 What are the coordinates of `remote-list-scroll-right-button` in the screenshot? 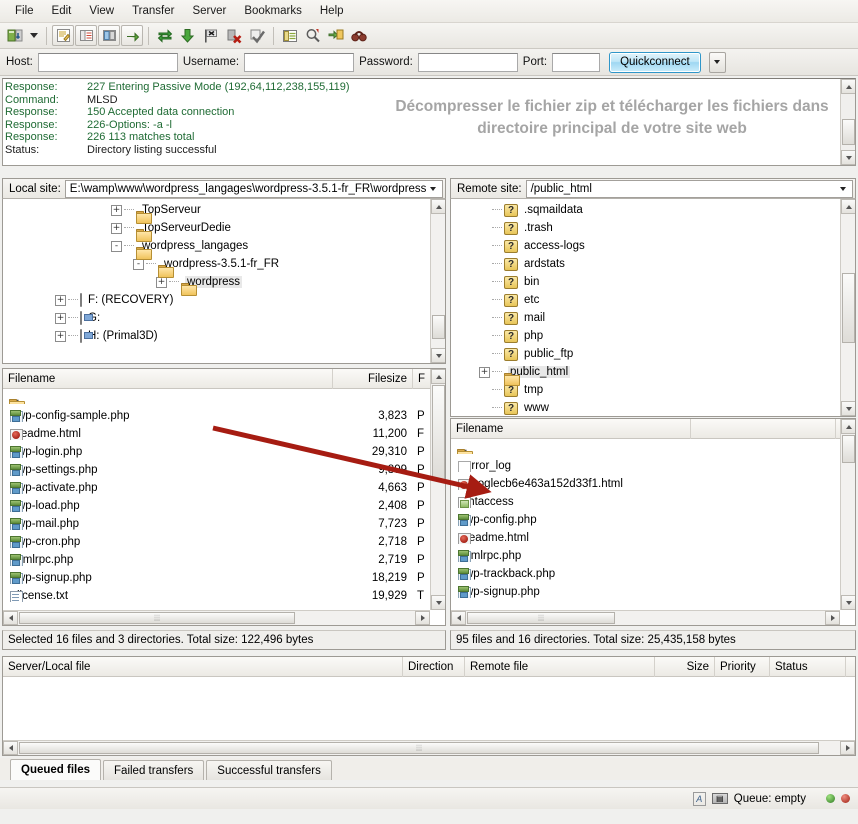 It's located at (832, 618).